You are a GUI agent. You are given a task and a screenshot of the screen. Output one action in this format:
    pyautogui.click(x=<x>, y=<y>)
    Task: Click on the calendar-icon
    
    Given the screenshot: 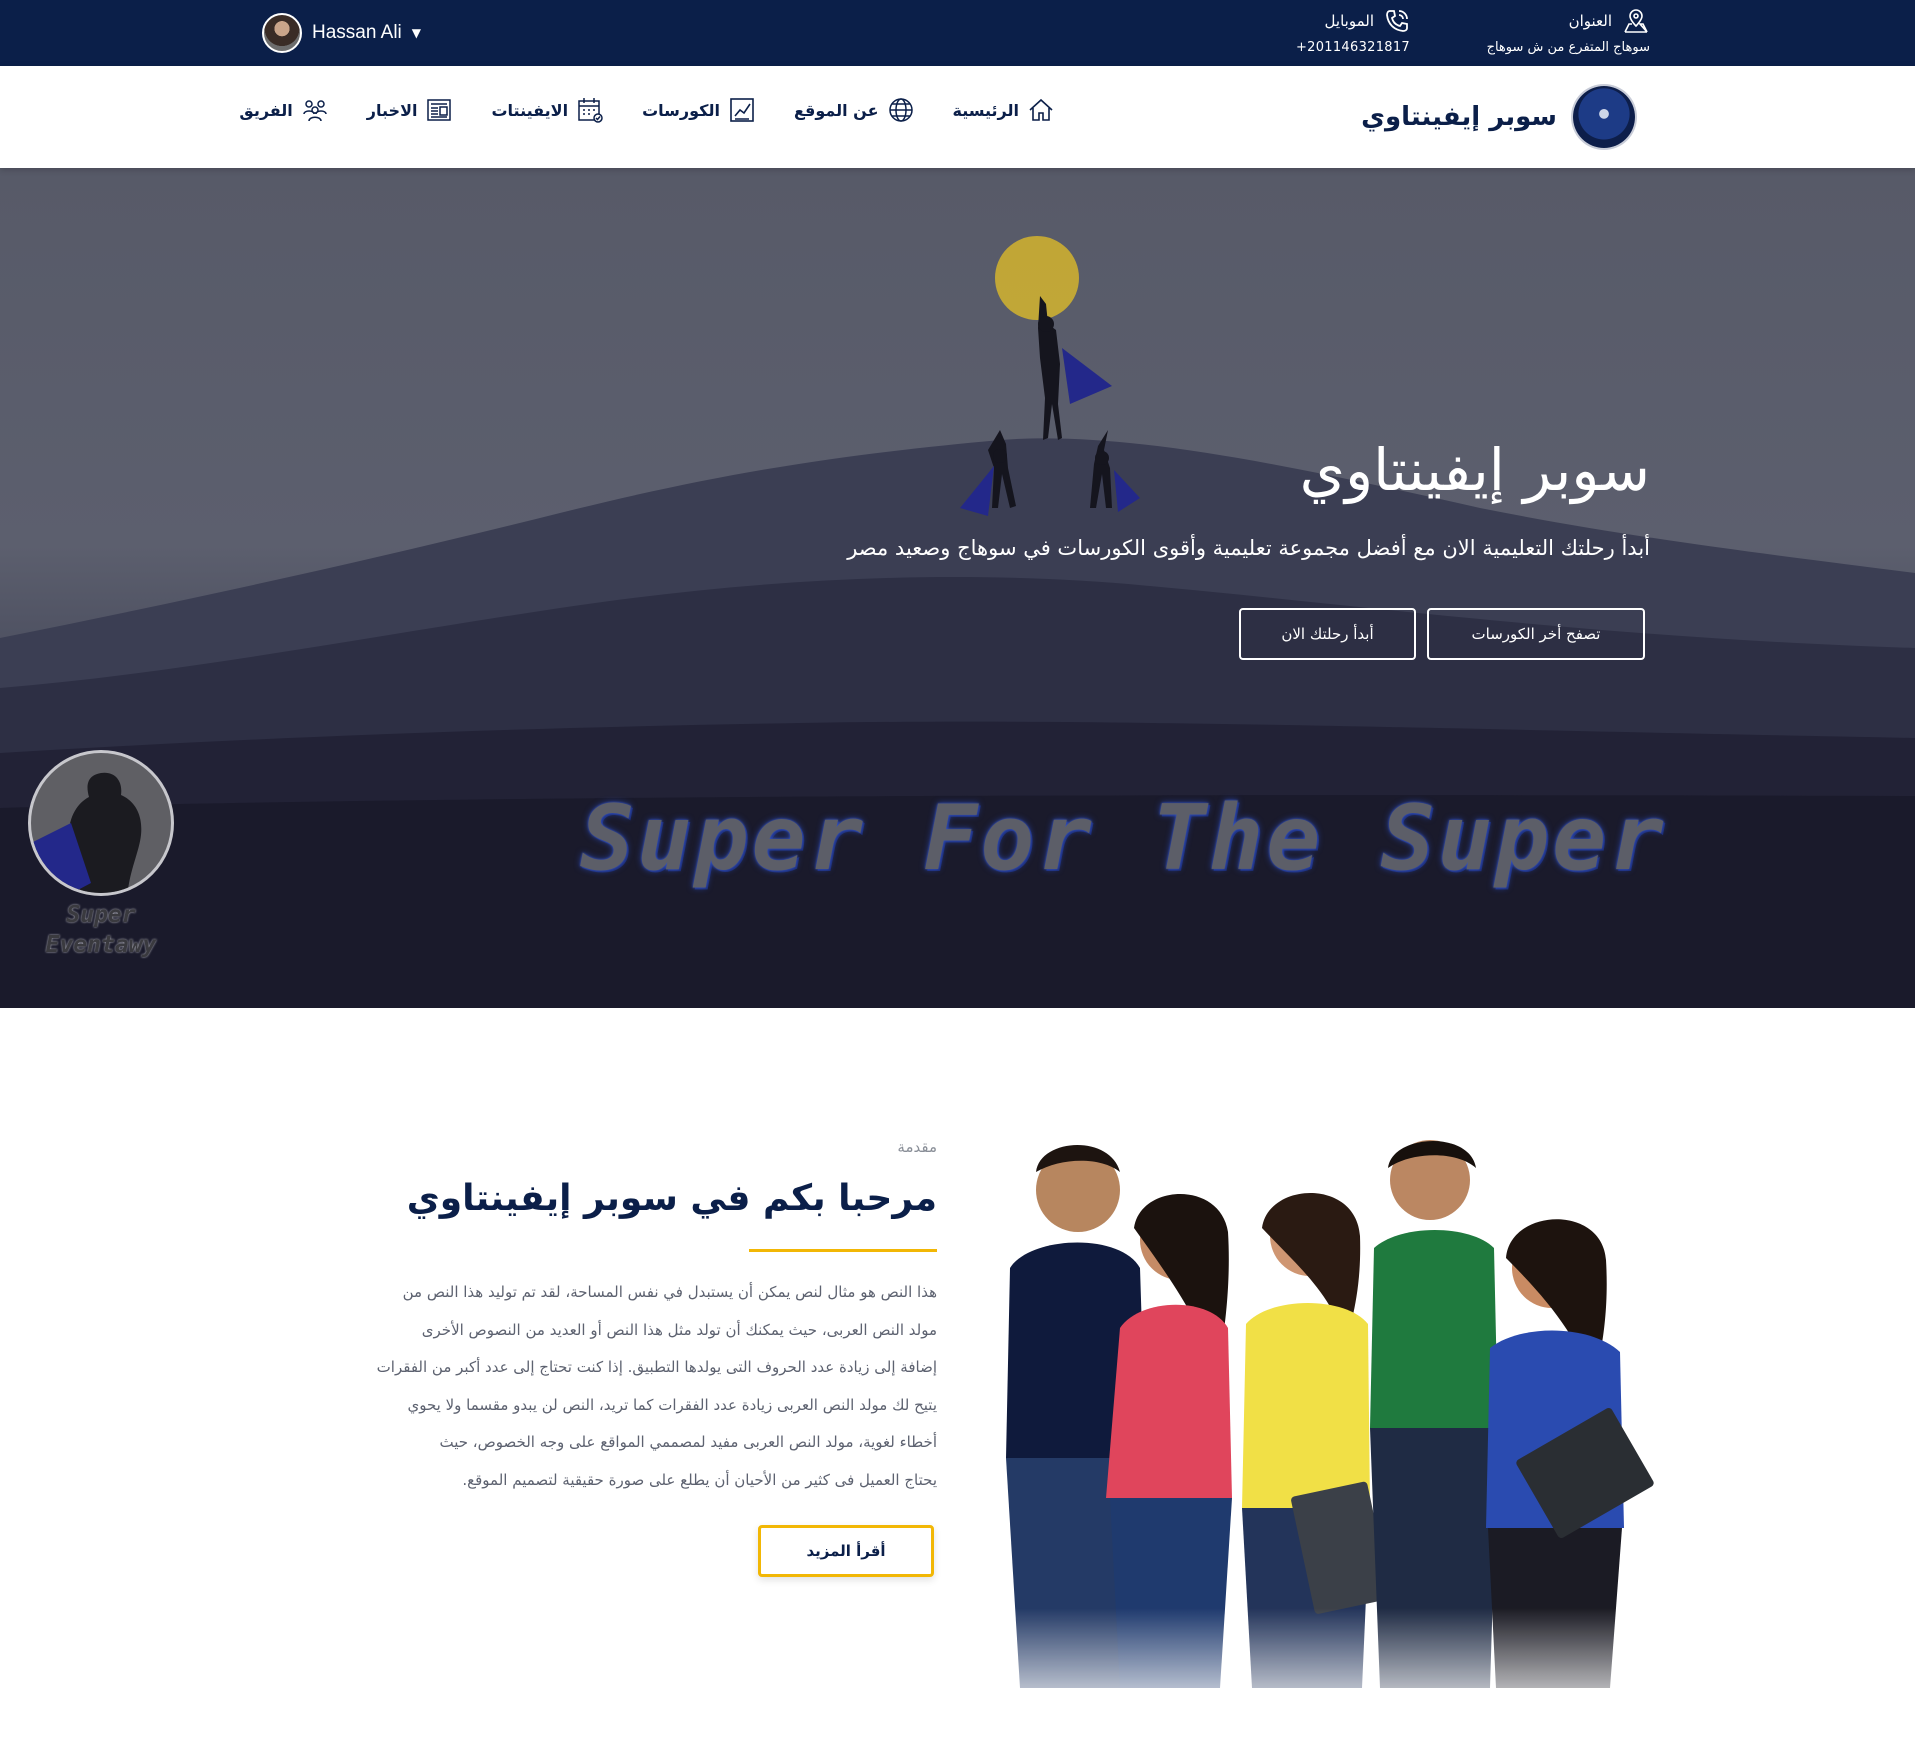 What is the action you would take?
    pyautogui.click(x=590, y=110)
    